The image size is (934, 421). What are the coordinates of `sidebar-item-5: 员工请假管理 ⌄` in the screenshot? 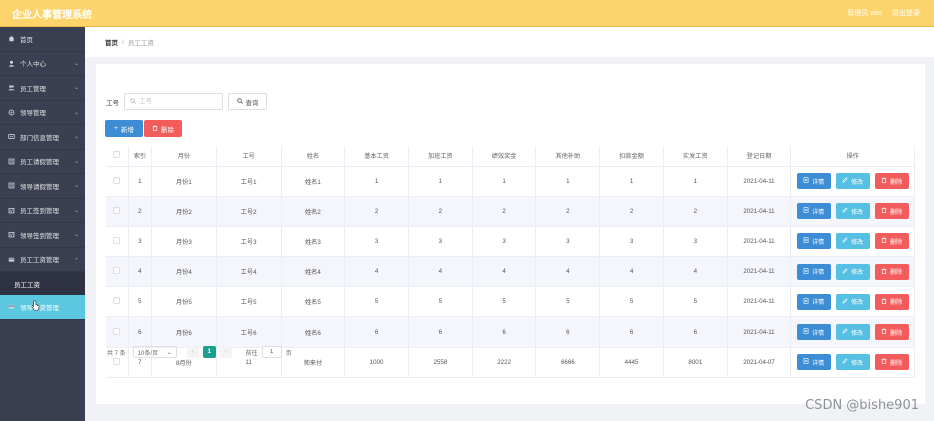 It's located at (42, 162).